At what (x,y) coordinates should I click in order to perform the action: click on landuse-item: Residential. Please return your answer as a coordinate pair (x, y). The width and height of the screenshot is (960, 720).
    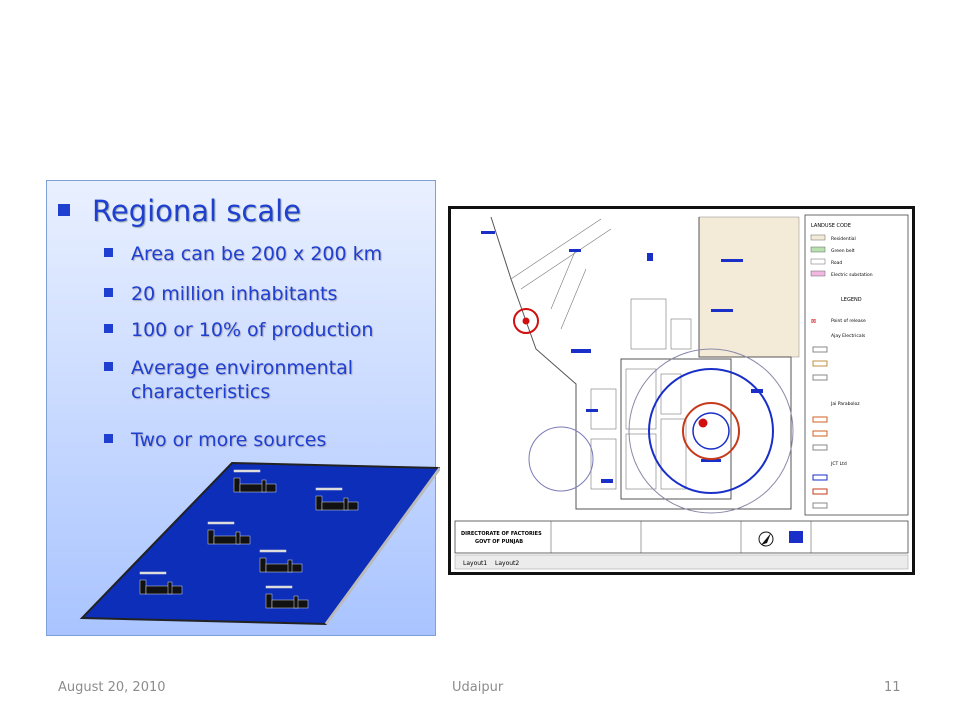
    Looking at the image, I should click on (843, 239).